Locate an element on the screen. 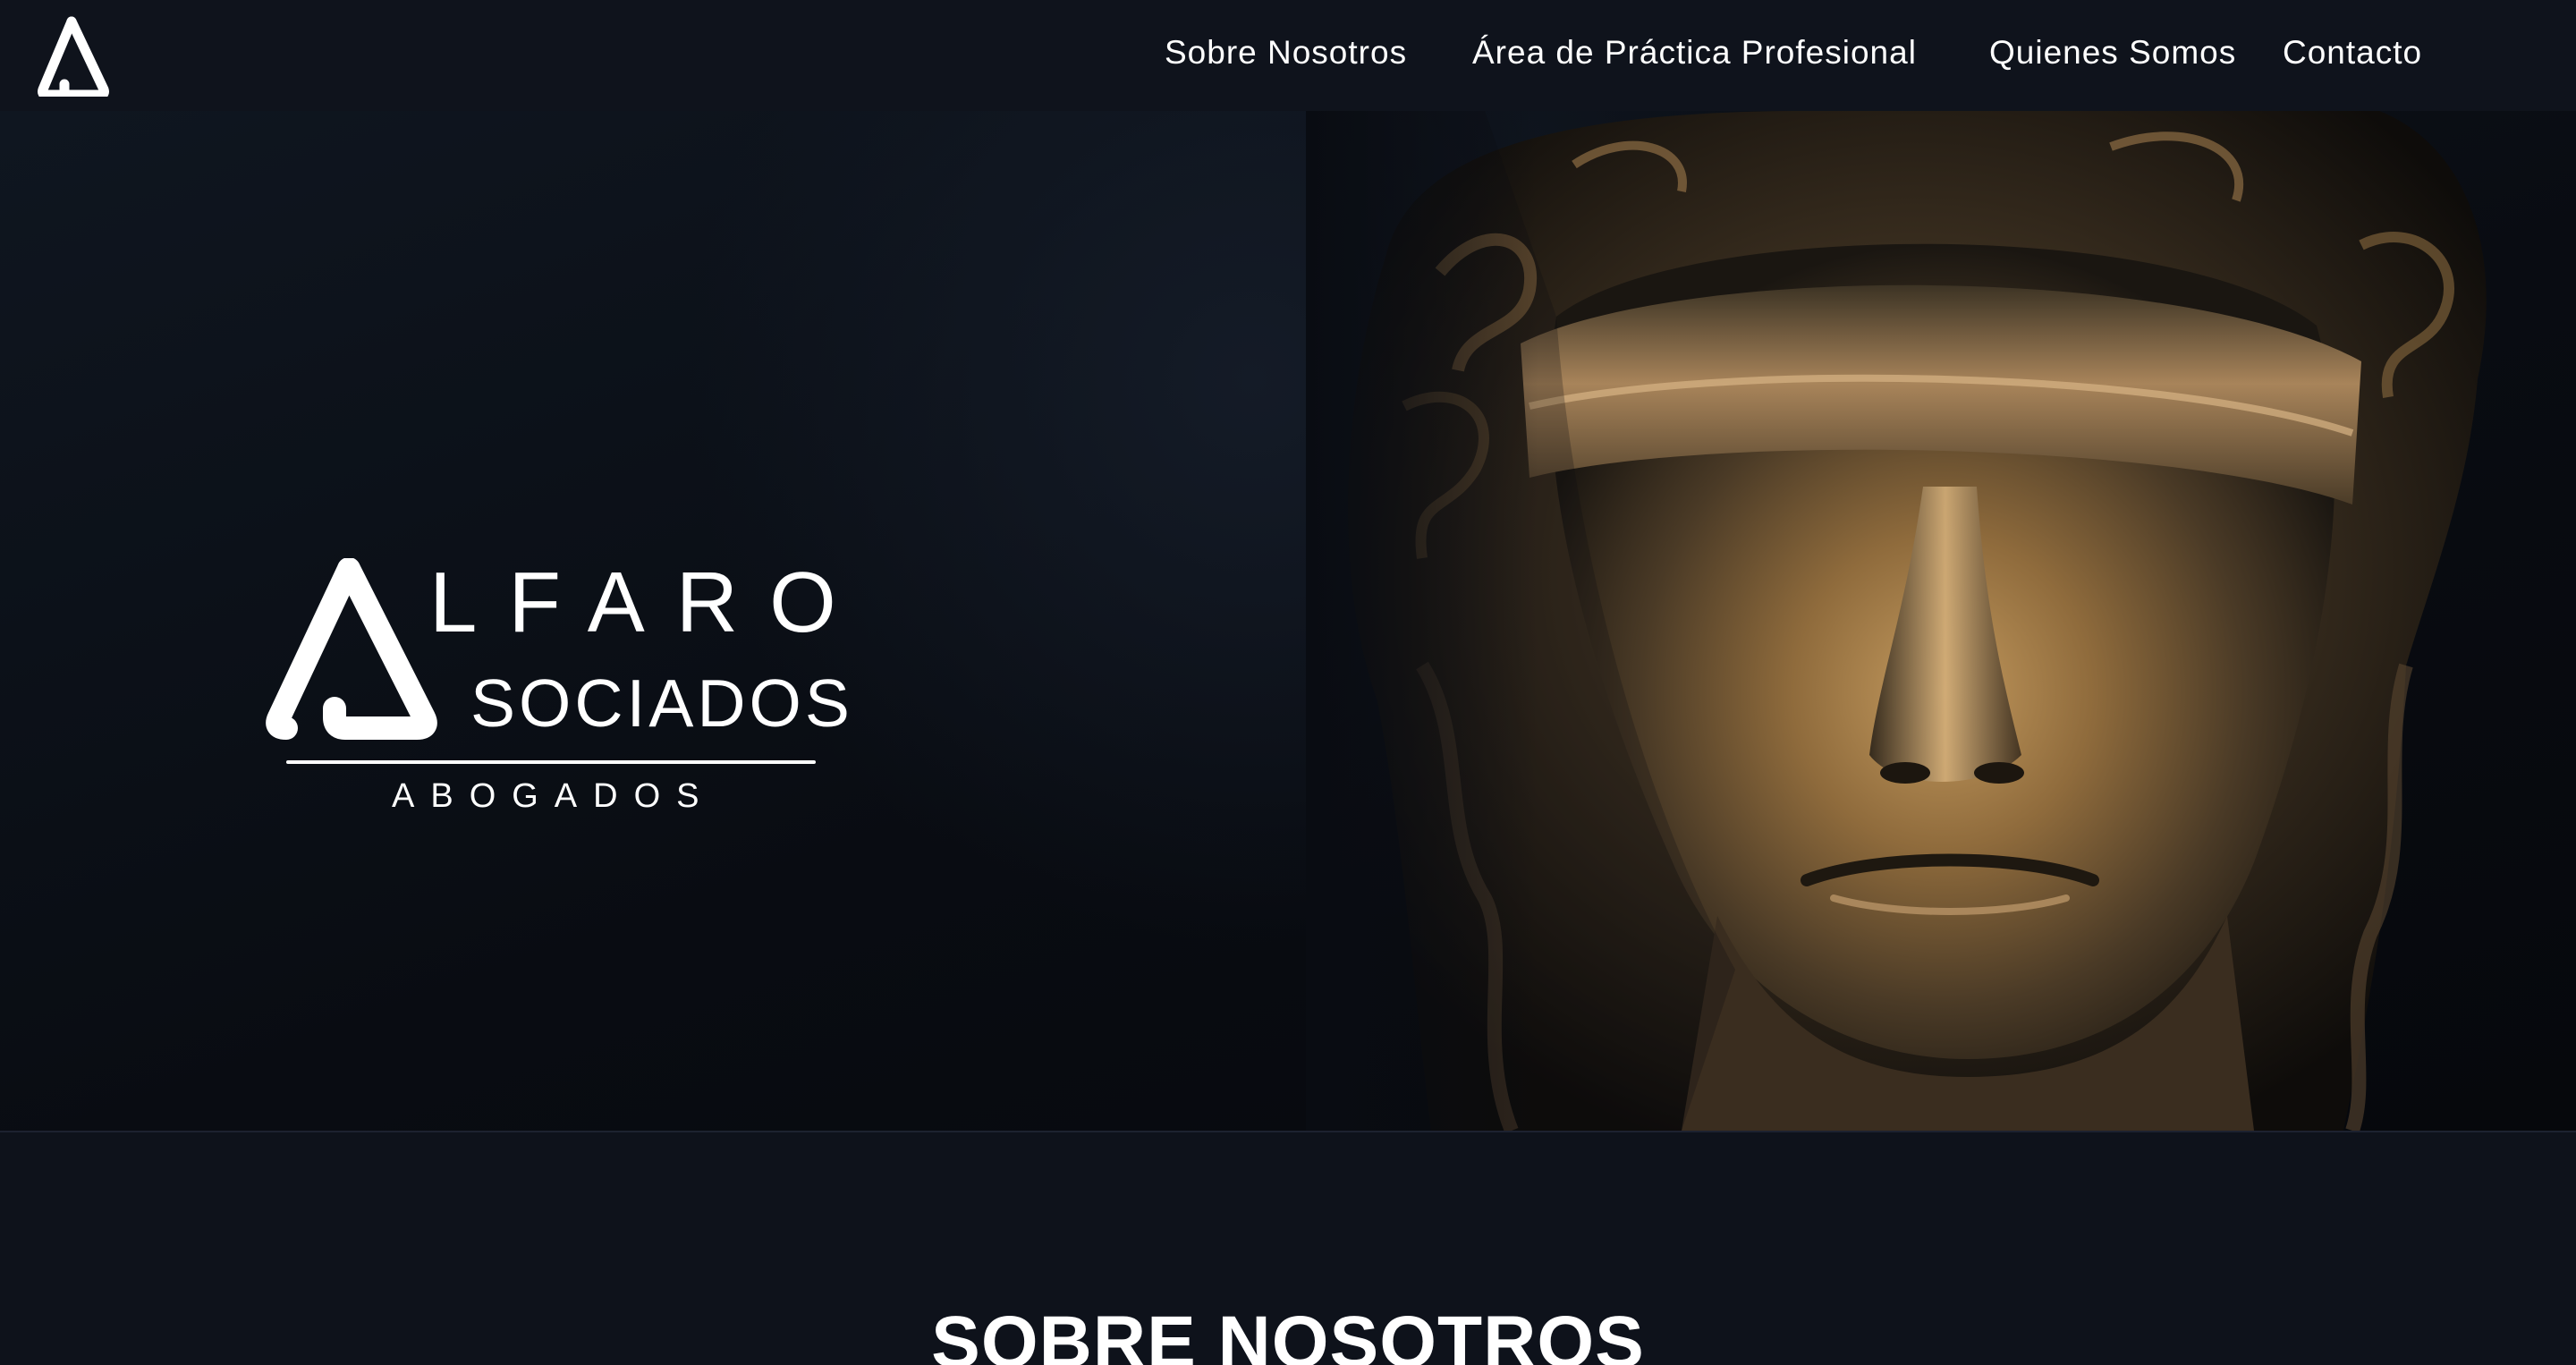  nav-link-area-de-practica: Área de Práctica Profesional is located at coordinates (1694, 53).